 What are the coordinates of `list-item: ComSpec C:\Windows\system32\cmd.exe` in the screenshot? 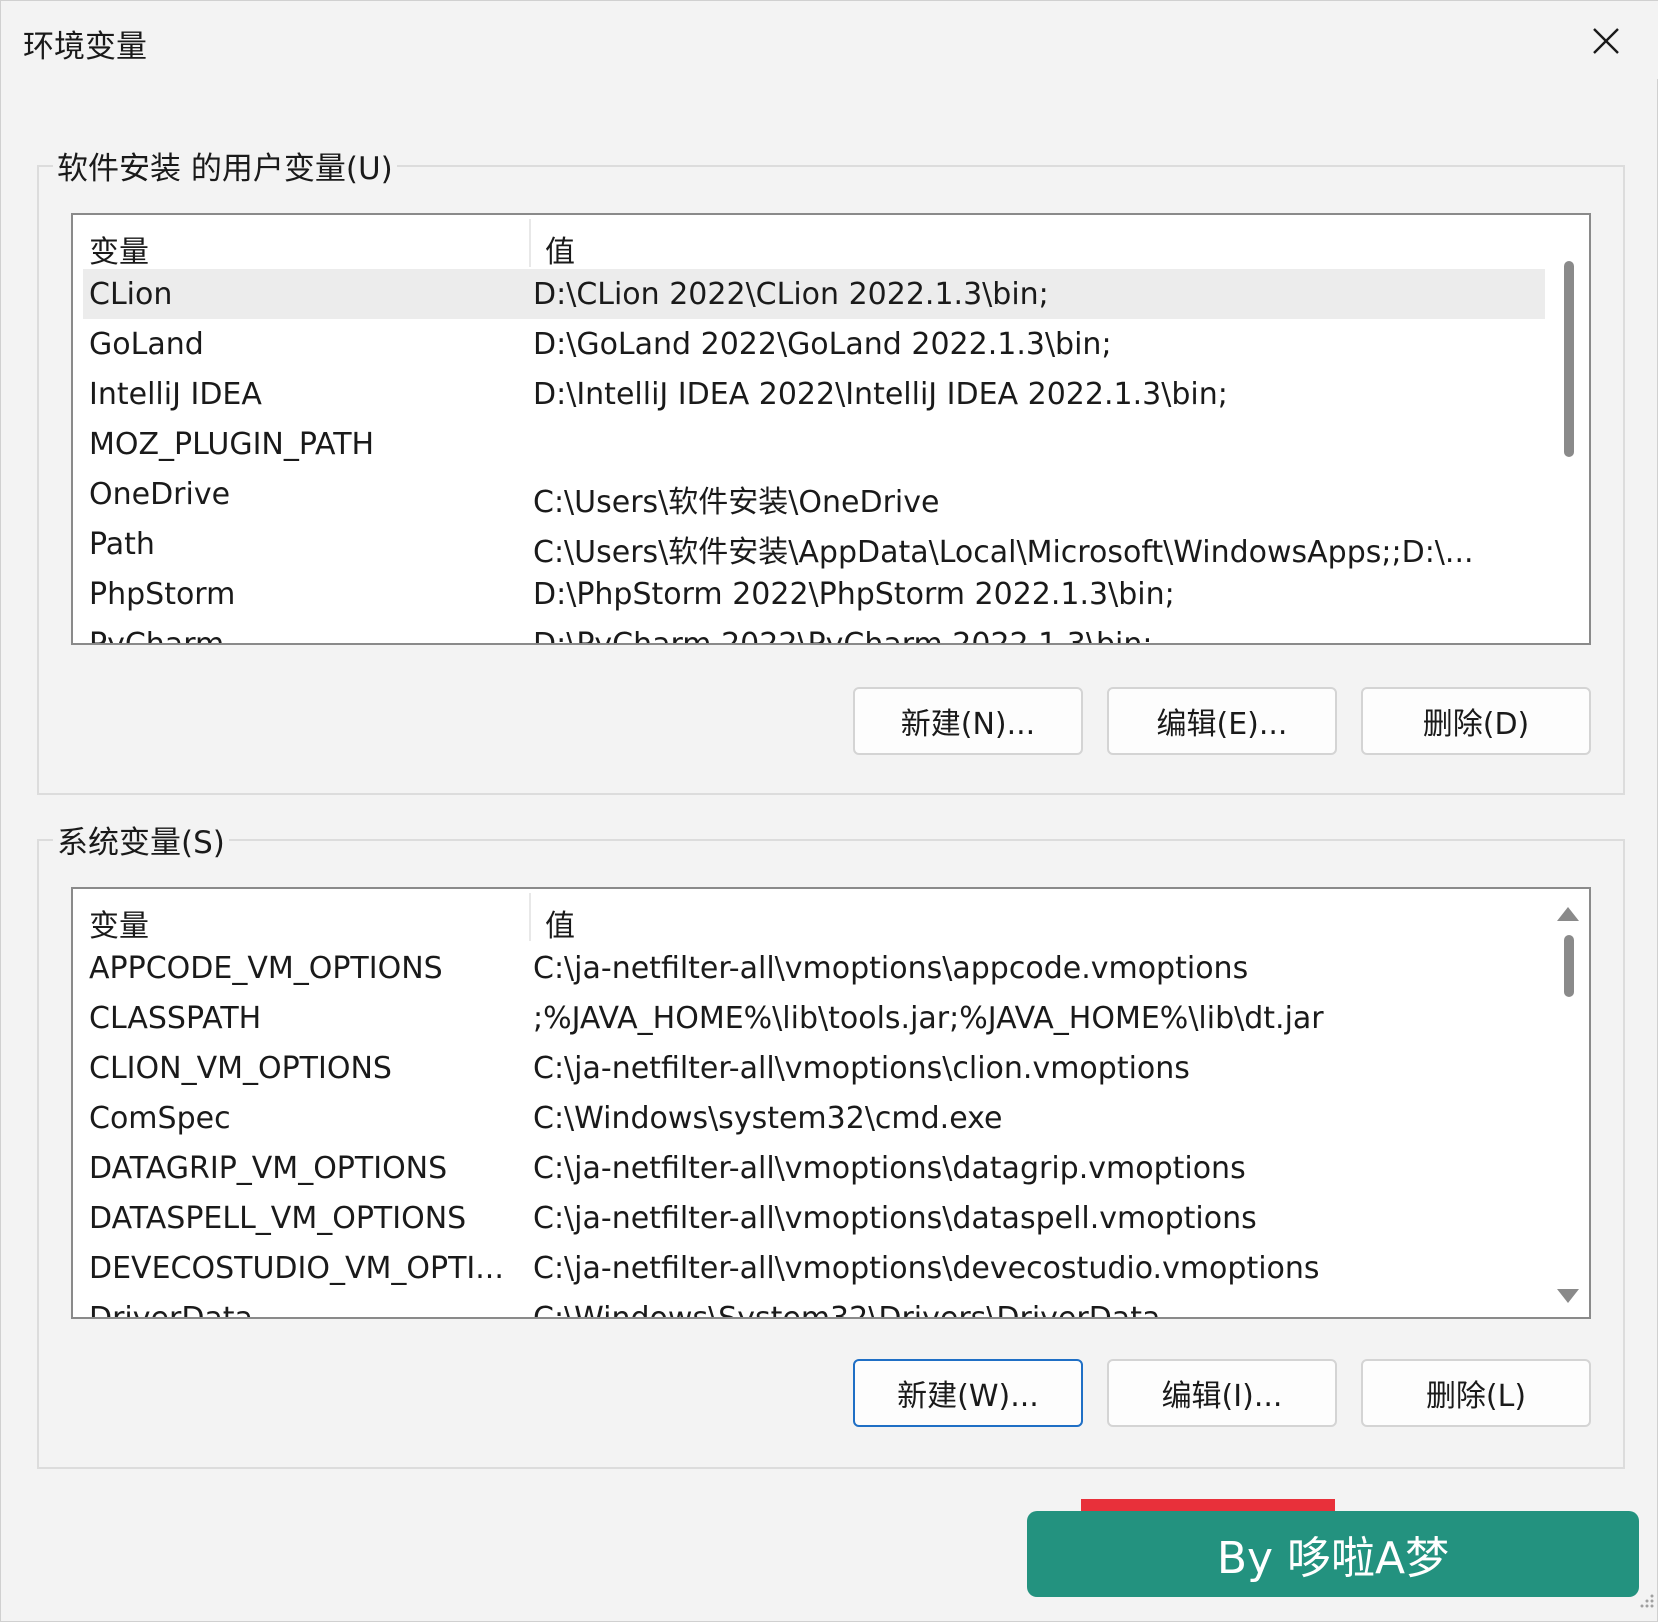 It's located at (814, 1118).